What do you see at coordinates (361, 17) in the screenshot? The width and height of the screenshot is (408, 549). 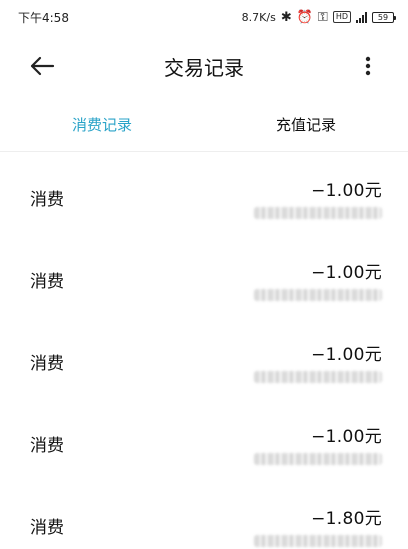 I see `signal-icon` at bounding box center [361, 17].